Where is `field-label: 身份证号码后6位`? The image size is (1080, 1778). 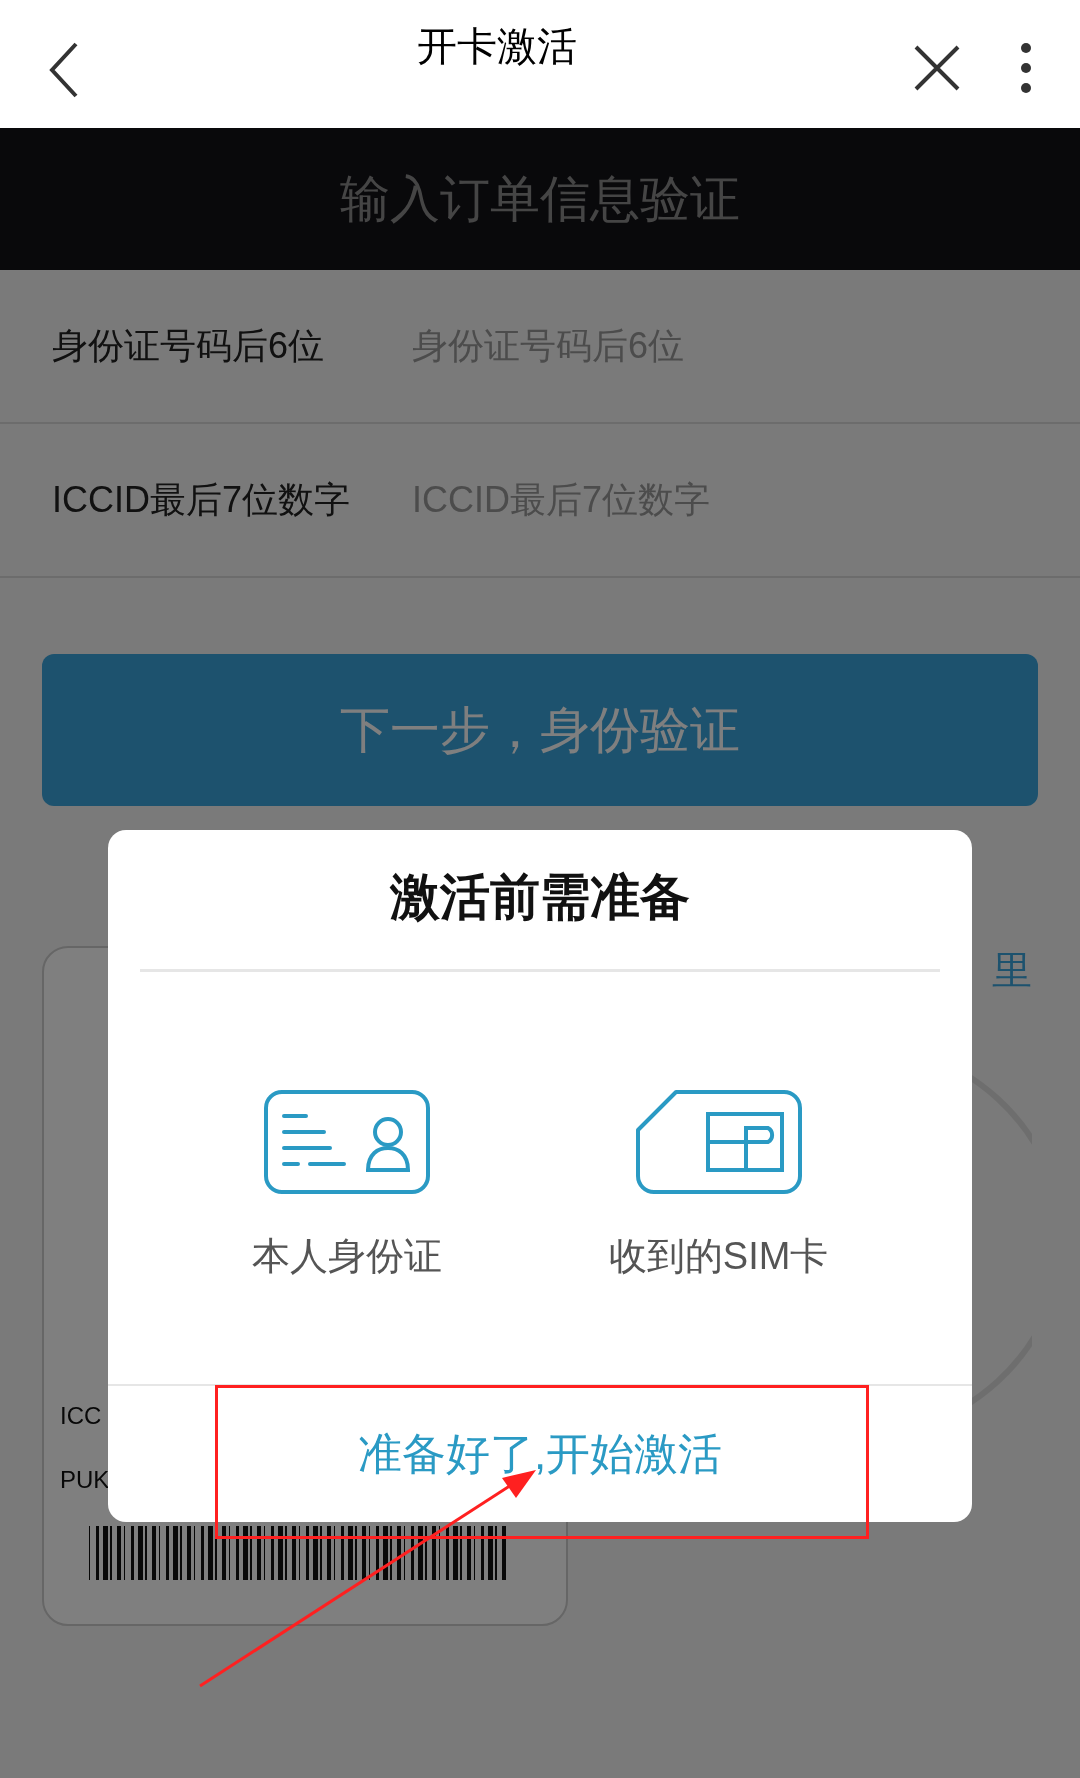
field-label: 身份证号码后6位 is located at coordinates (189, 346).